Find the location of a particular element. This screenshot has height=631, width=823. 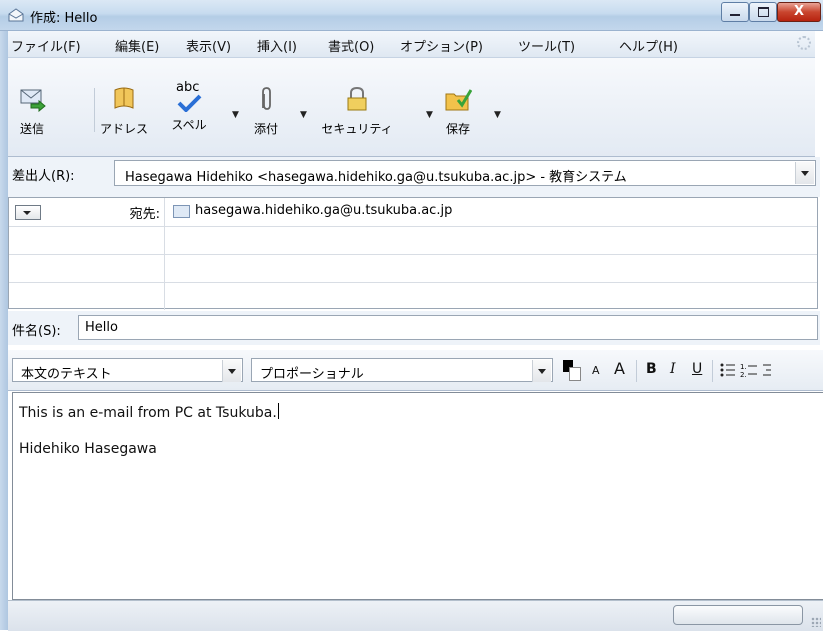

menu-file: ファイル(F) is located at coordinates (46, 45).